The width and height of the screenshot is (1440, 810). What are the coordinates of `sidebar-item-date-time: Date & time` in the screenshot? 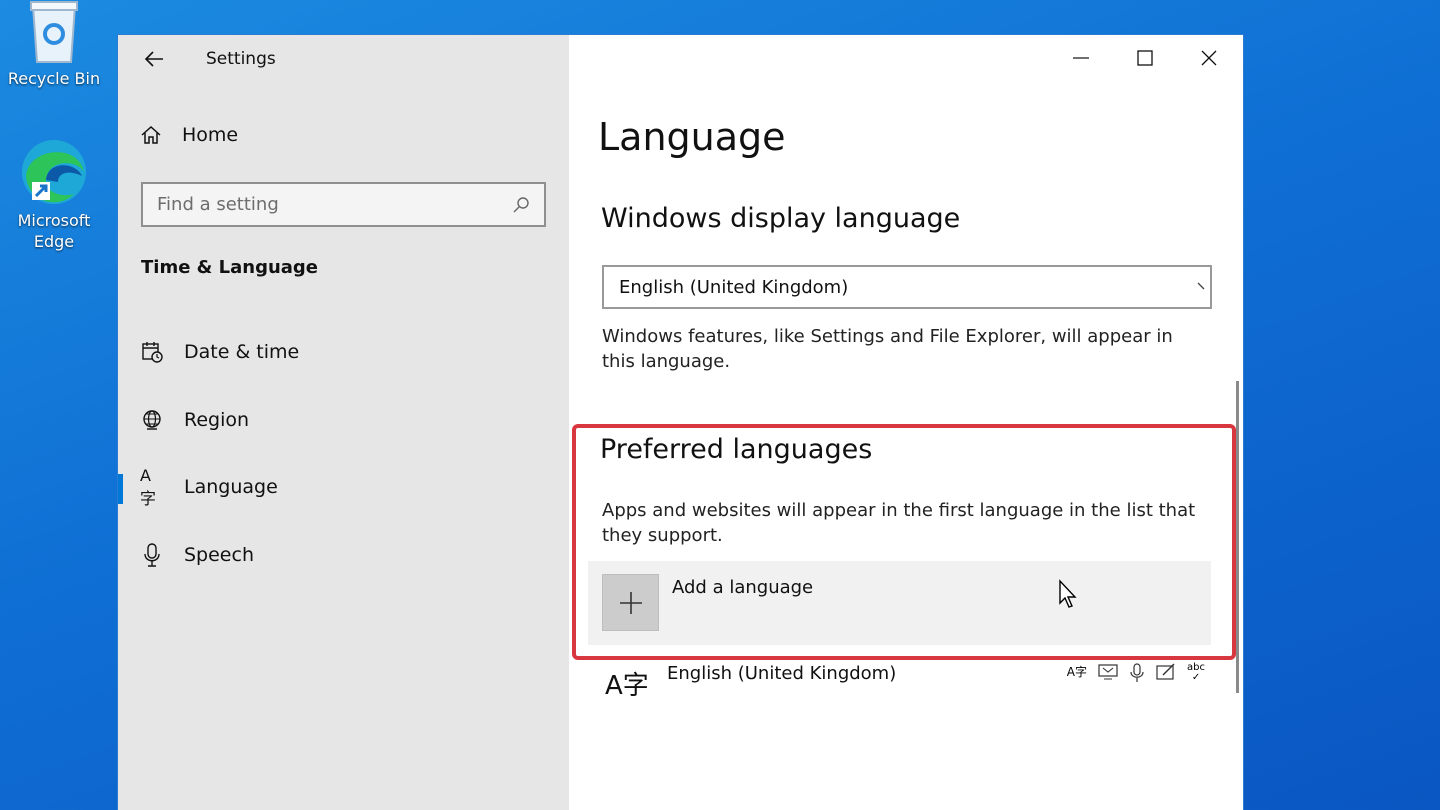 It's located at (343, 352).